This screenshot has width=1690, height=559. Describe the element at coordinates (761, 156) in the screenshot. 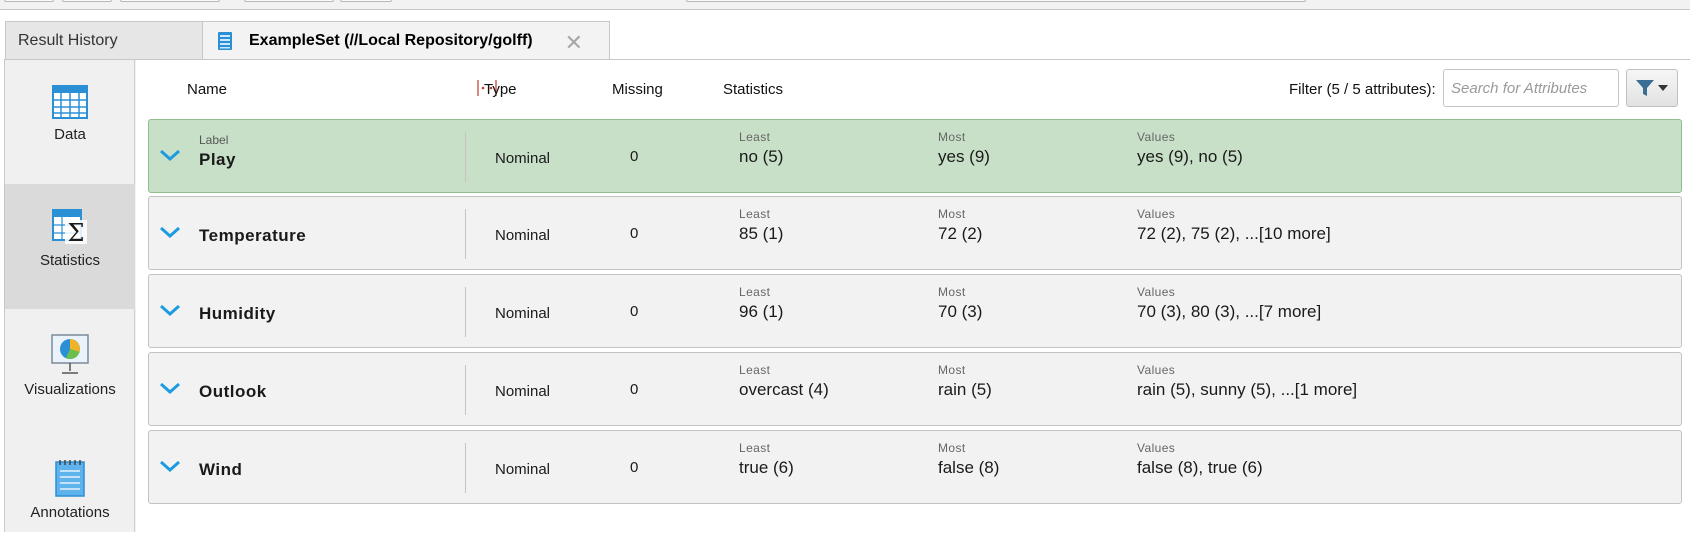

I see `least-value: no (5)` at that location.